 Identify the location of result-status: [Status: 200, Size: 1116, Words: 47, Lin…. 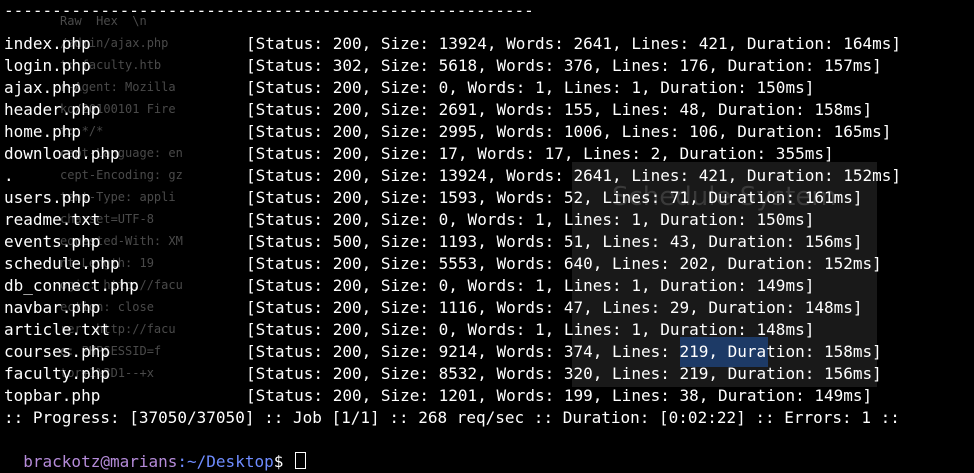
(554, 307).